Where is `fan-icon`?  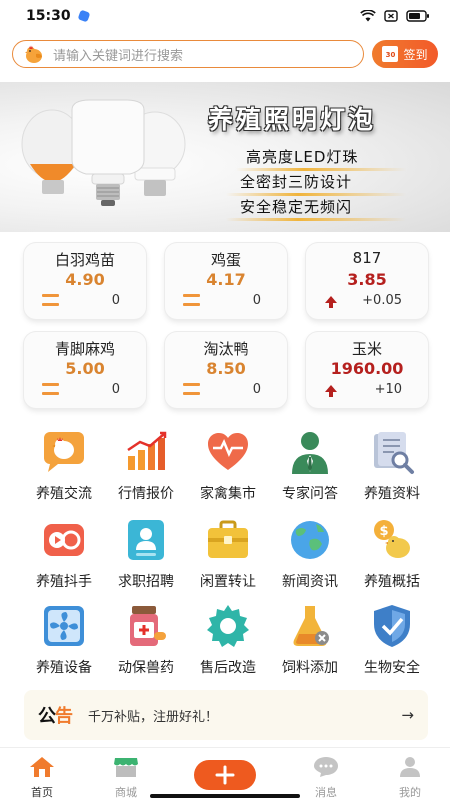 fan-icon is located at coordinates (64, 626).